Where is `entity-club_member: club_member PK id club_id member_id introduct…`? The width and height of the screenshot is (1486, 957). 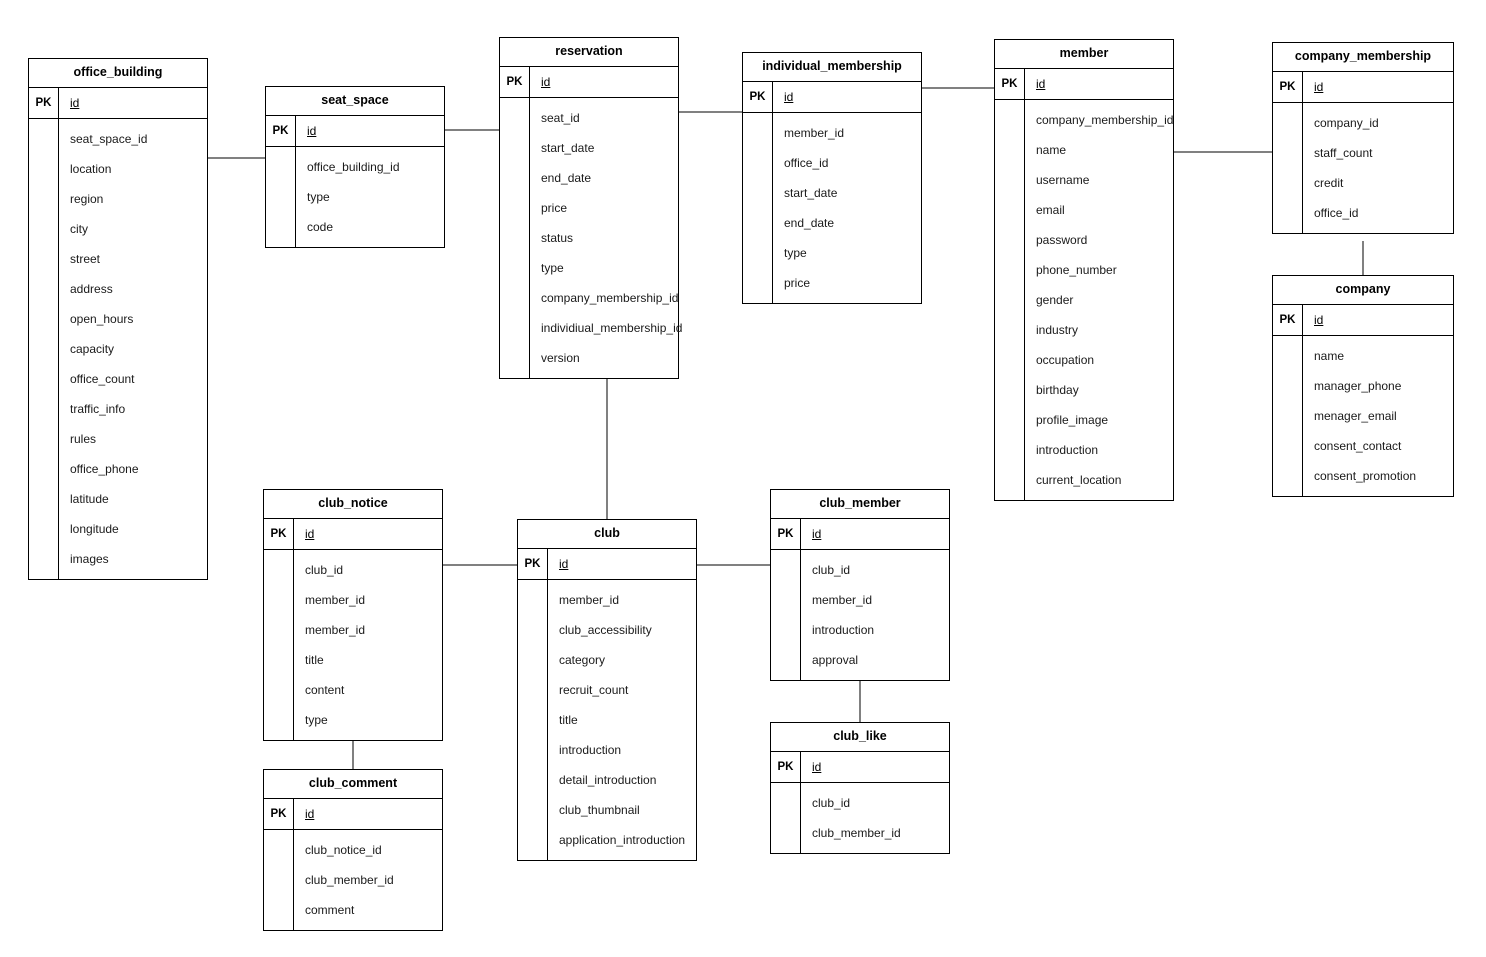
entity-club_member: club_member PK id club_id member_id introduct… is located at coordinates (860, 585).